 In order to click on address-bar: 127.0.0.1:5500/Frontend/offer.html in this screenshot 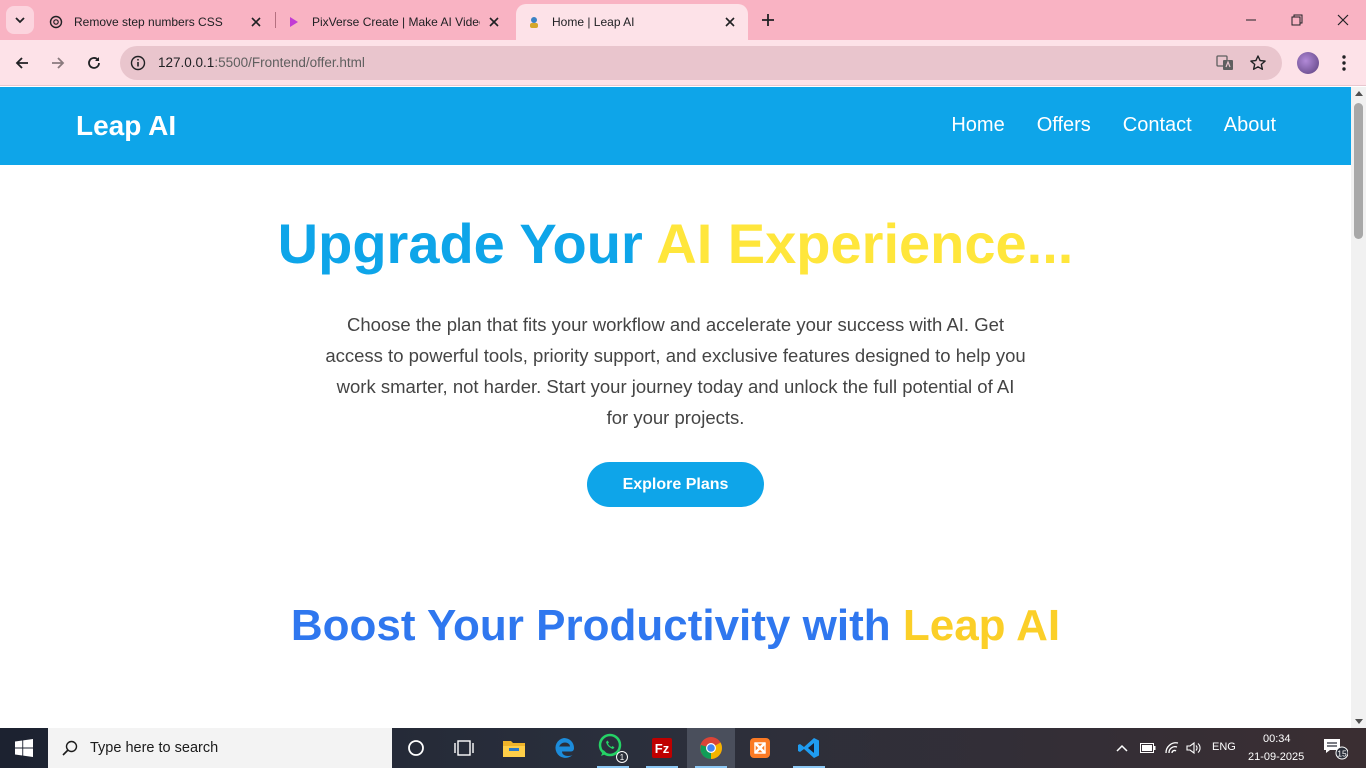, I will do `click(701, 63)`.